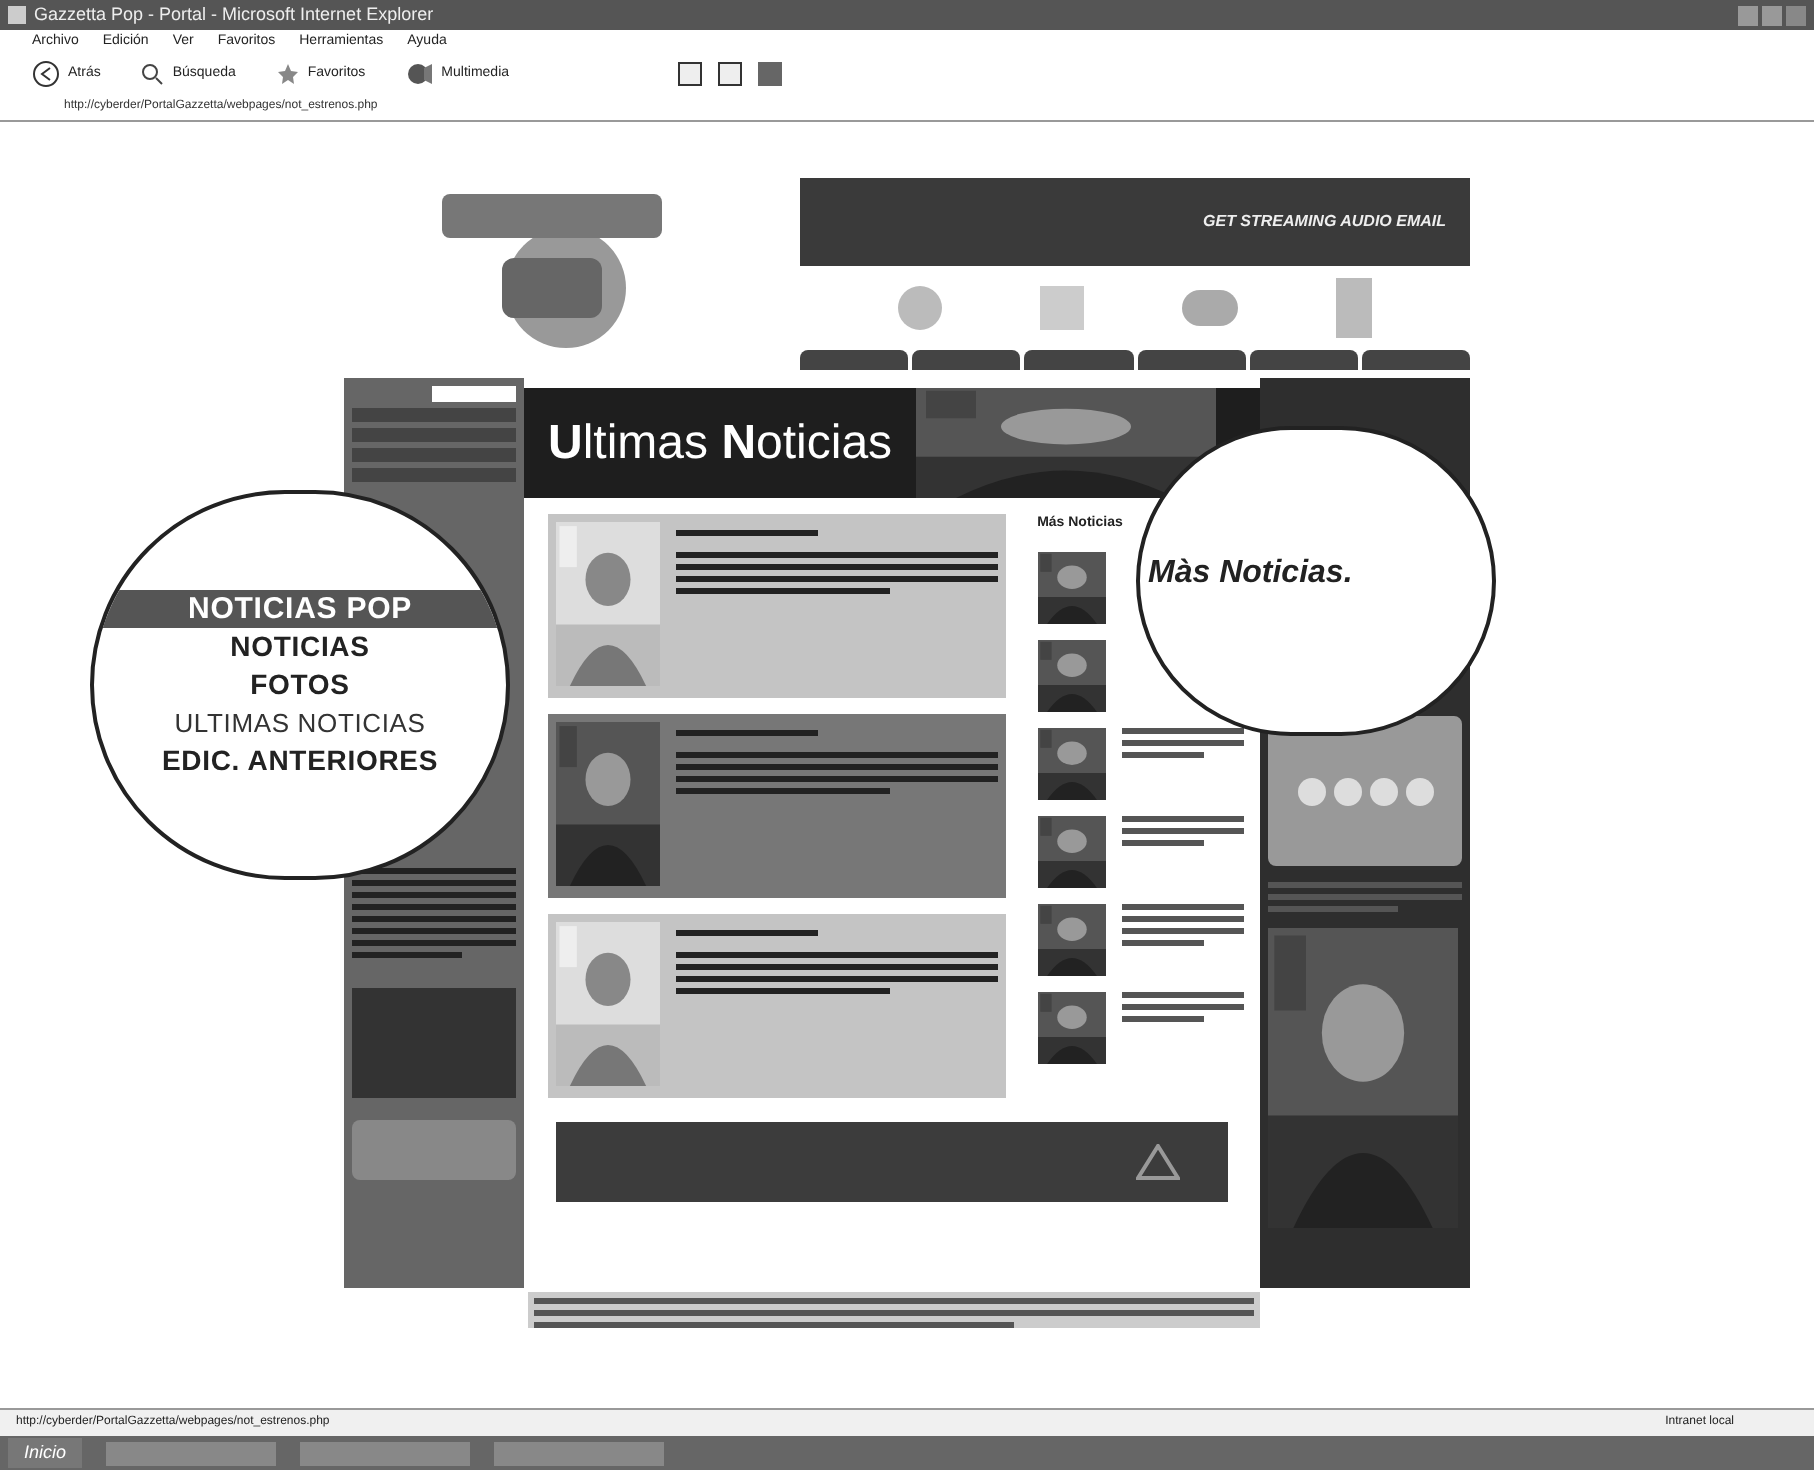 The image size is (1814, 1470). What do you see at coordinates (474, 394) in the screenshot?
I see `search-field` at bounding box center [474, 394].